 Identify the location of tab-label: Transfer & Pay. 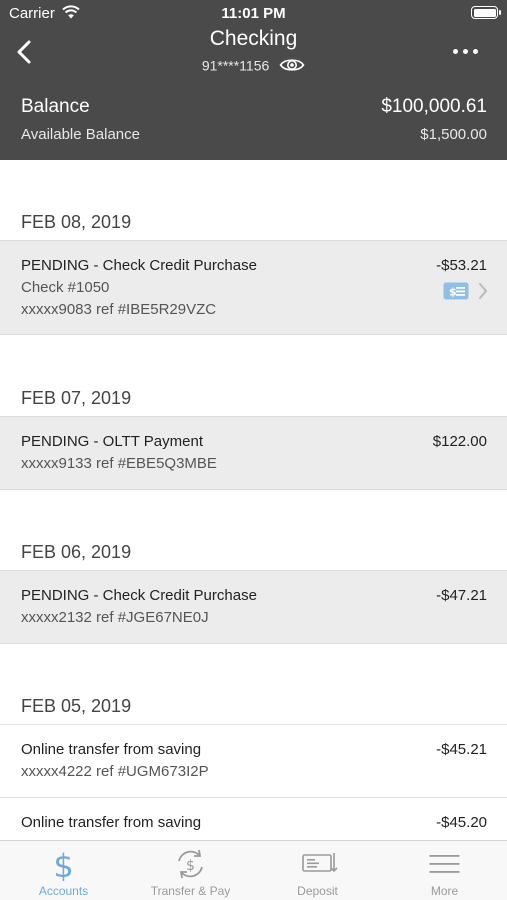
(190, 891).